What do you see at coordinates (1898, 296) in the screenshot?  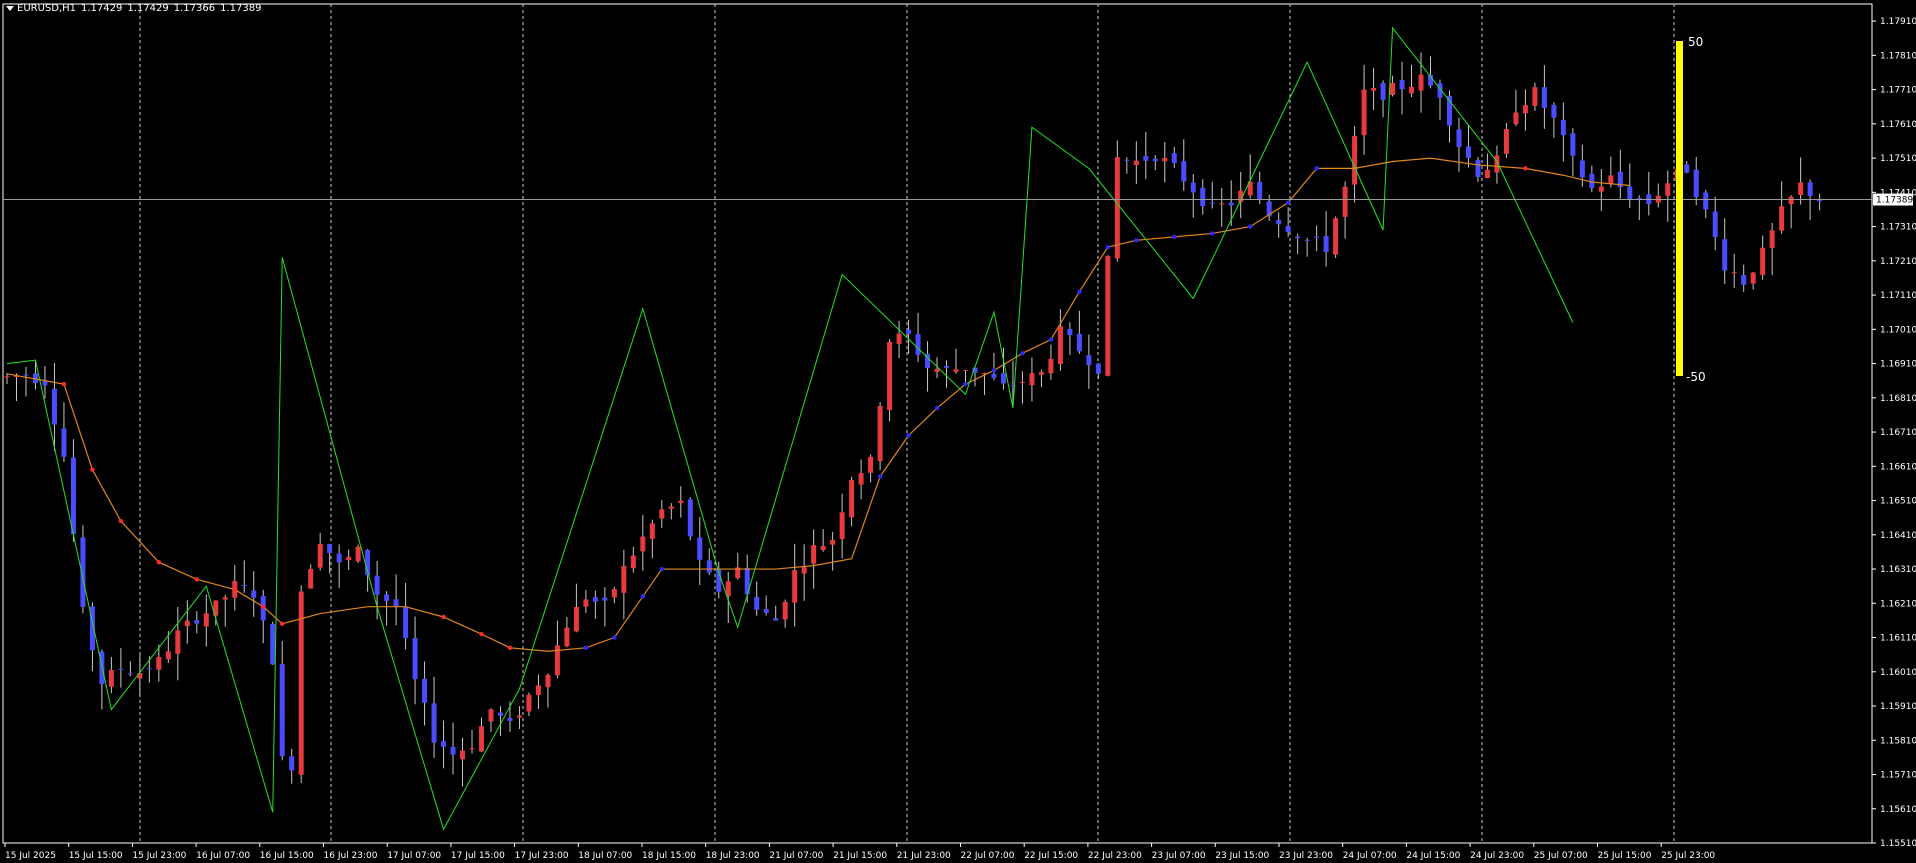 I see `y-tick-label: 1.17110` at bounding box center [1898, 296].